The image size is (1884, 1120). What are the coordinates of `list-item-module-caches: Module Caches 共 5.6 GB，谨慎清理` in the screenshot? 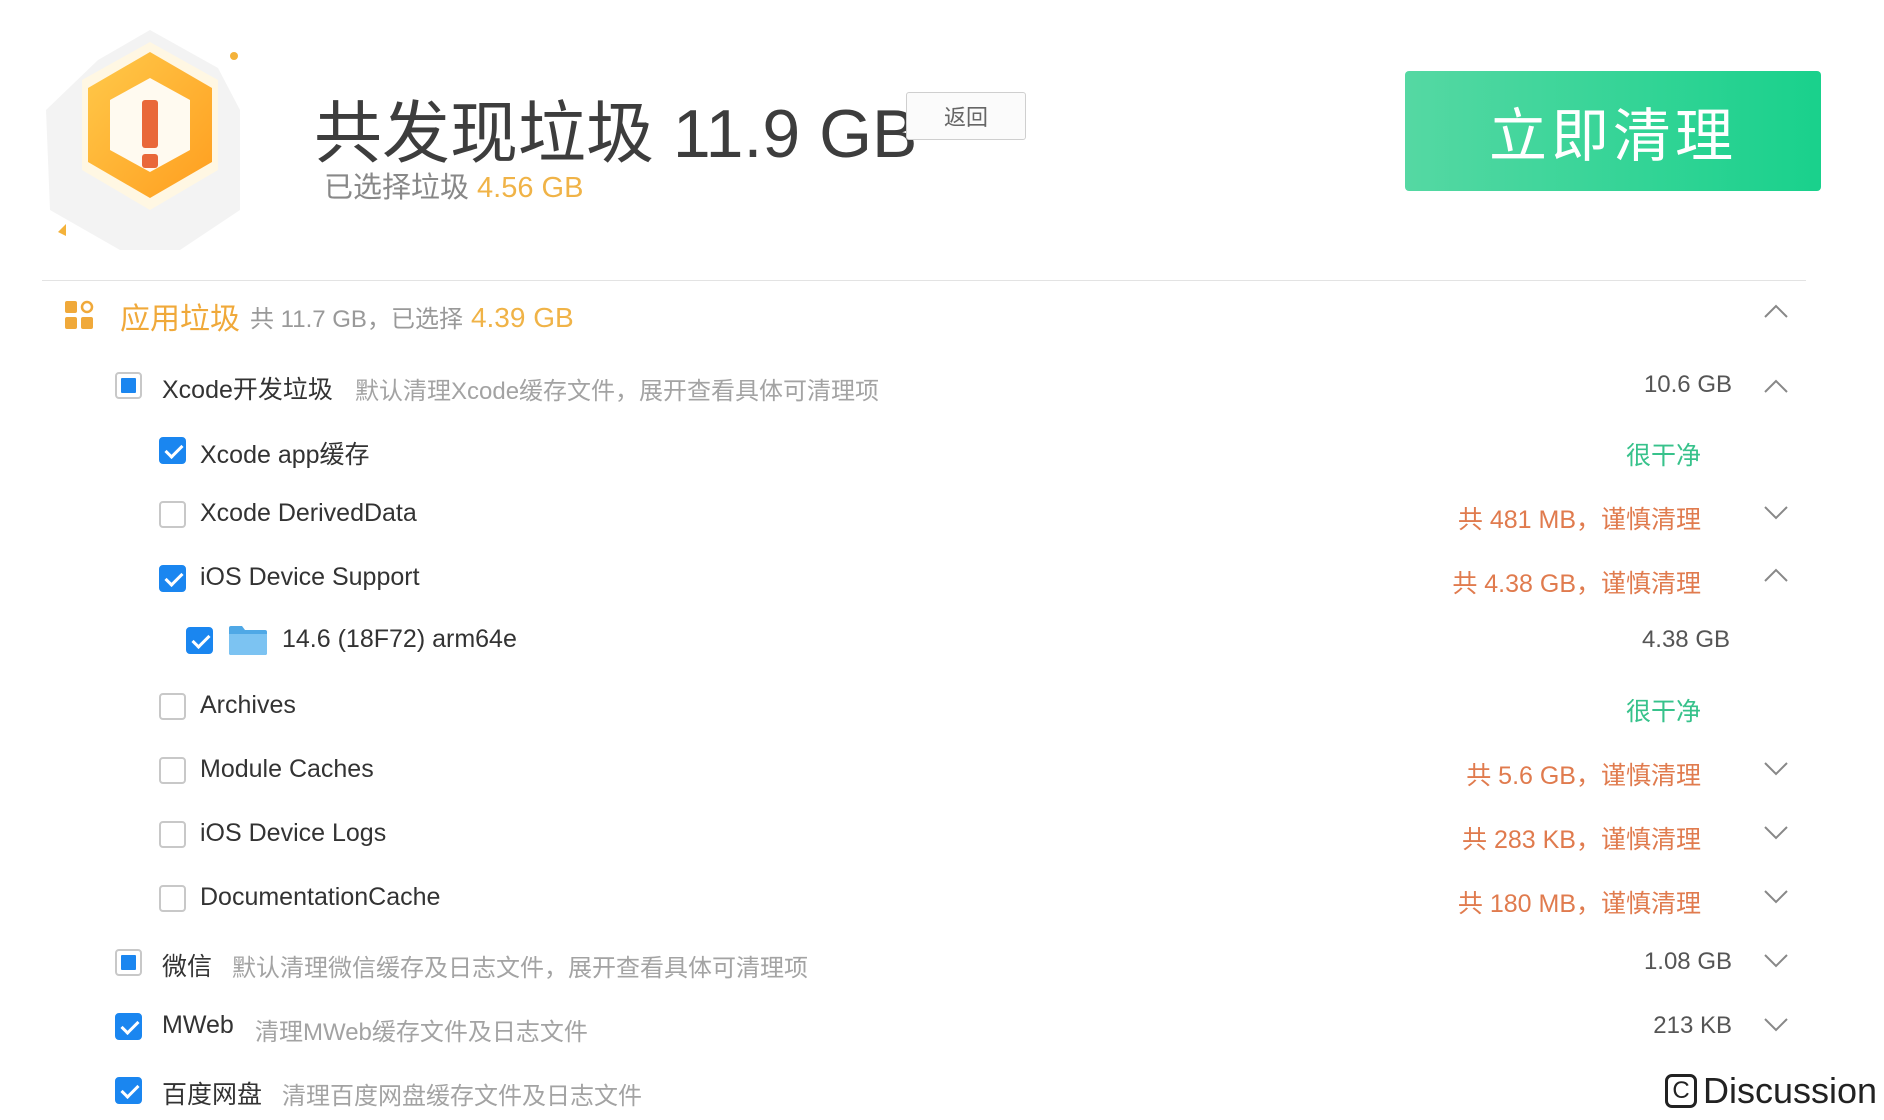 It's located at (942, 770).